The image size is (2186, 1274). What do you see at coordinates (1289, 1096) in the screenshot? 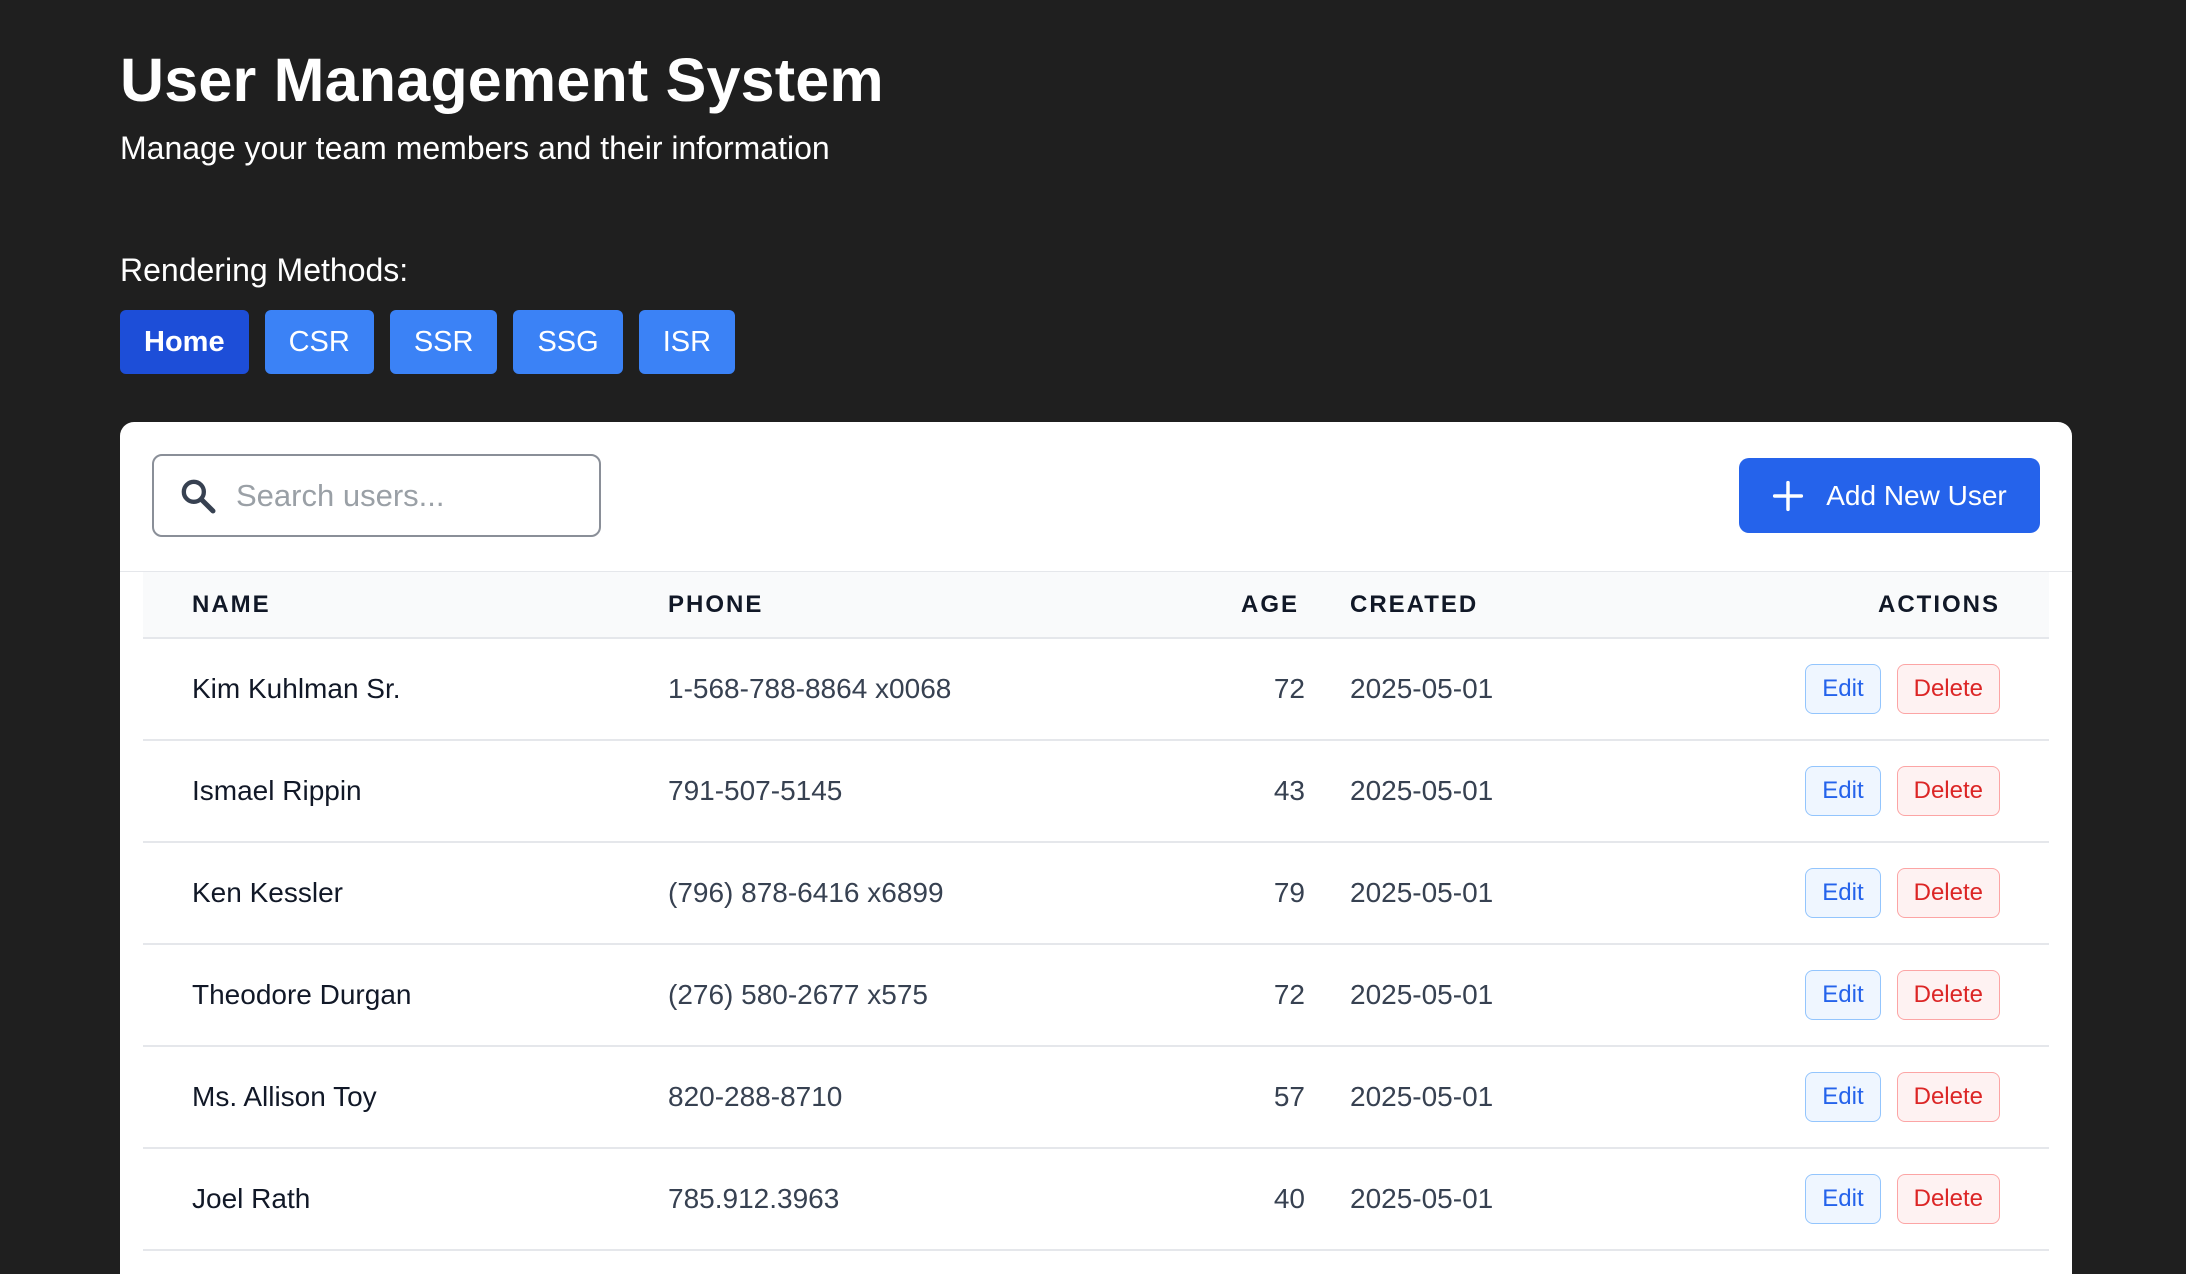
I see `user-age: 57` at bounding box center [1289, 1096].